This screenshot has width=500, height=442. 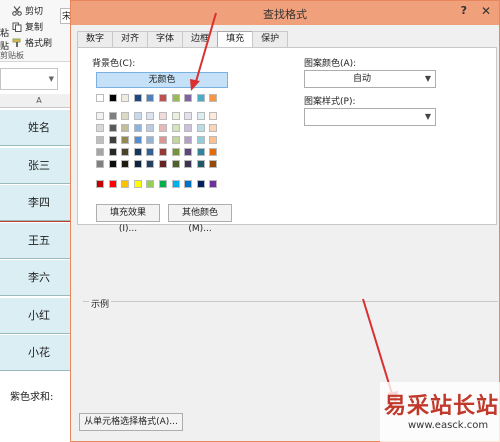 I want to click on scissors-icon, so click(x=17, y=10).